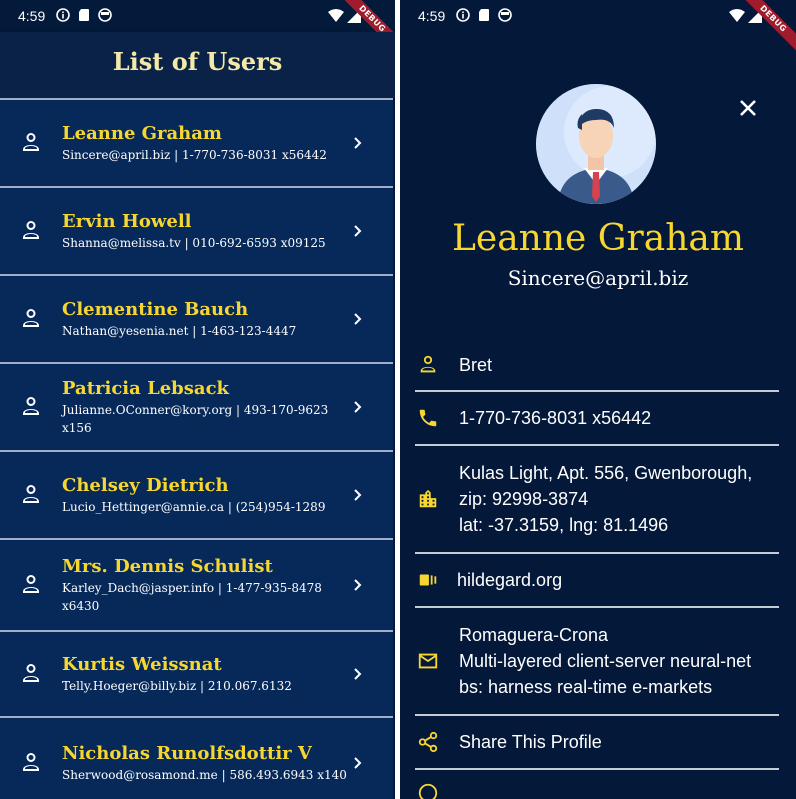 The height and width of the screenshot is (799, 796). What do you see at coordinates (597, 238) in the screenshot?
I see `detail-name: Leanne Graham` at bounding box center [597, 238].